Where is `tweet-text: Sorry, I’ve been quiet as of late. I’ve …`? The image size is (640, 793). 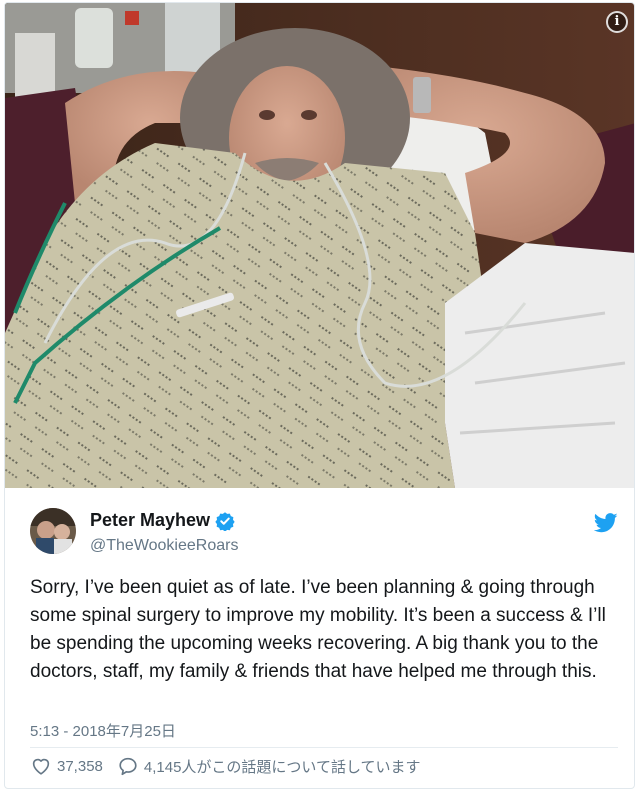 tweet-text: Sorry, I’ve been quiet as of late. I’ve … is located at coordinates (318, 629).